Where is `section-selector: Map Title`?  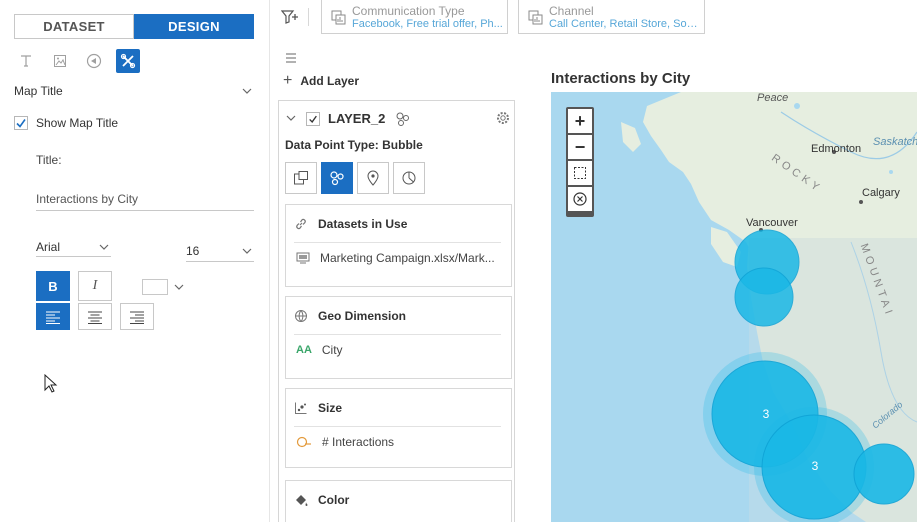 section-selector: Map Title is located at coordinates (134, 91).